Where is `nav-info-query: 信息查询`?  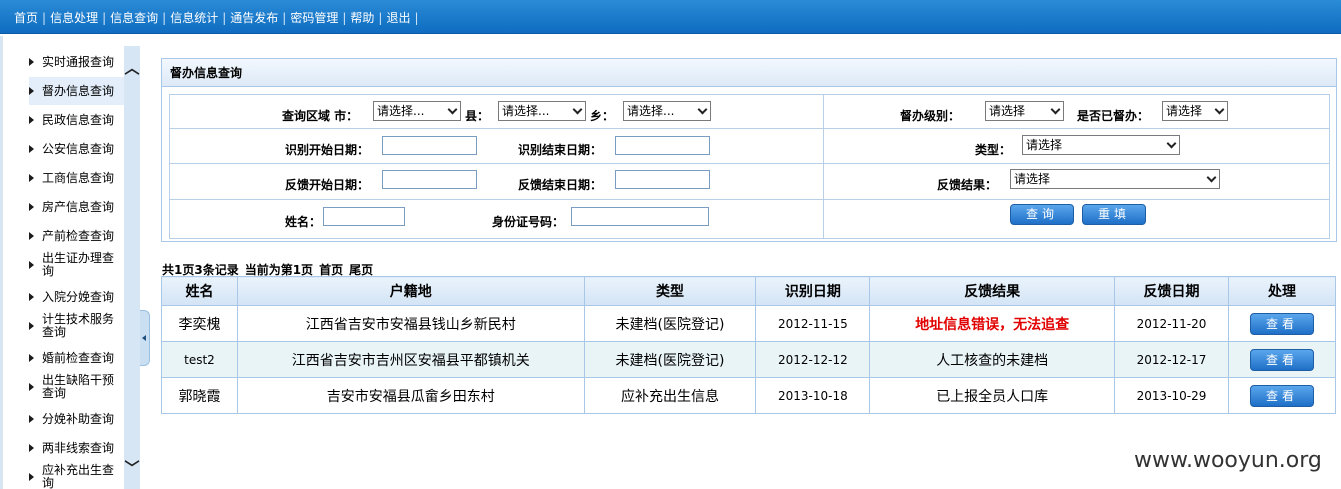 nav-info-query: 信息查询 is located at coordinates (134, 18).